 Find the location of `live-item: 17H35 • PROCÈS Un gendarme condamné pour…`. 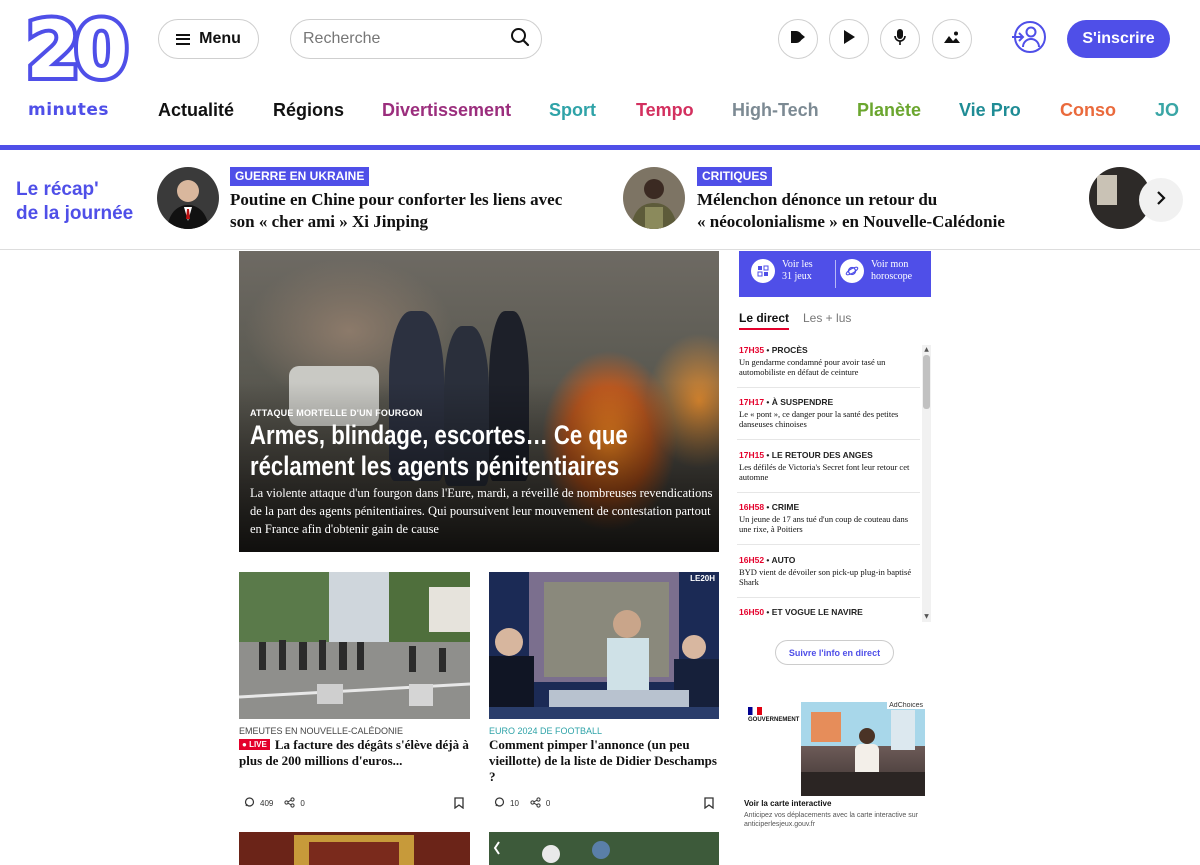

live-item: 17H35 • PROCÈS Un gendarme condamné pour… is located at coordinates (828, 366).